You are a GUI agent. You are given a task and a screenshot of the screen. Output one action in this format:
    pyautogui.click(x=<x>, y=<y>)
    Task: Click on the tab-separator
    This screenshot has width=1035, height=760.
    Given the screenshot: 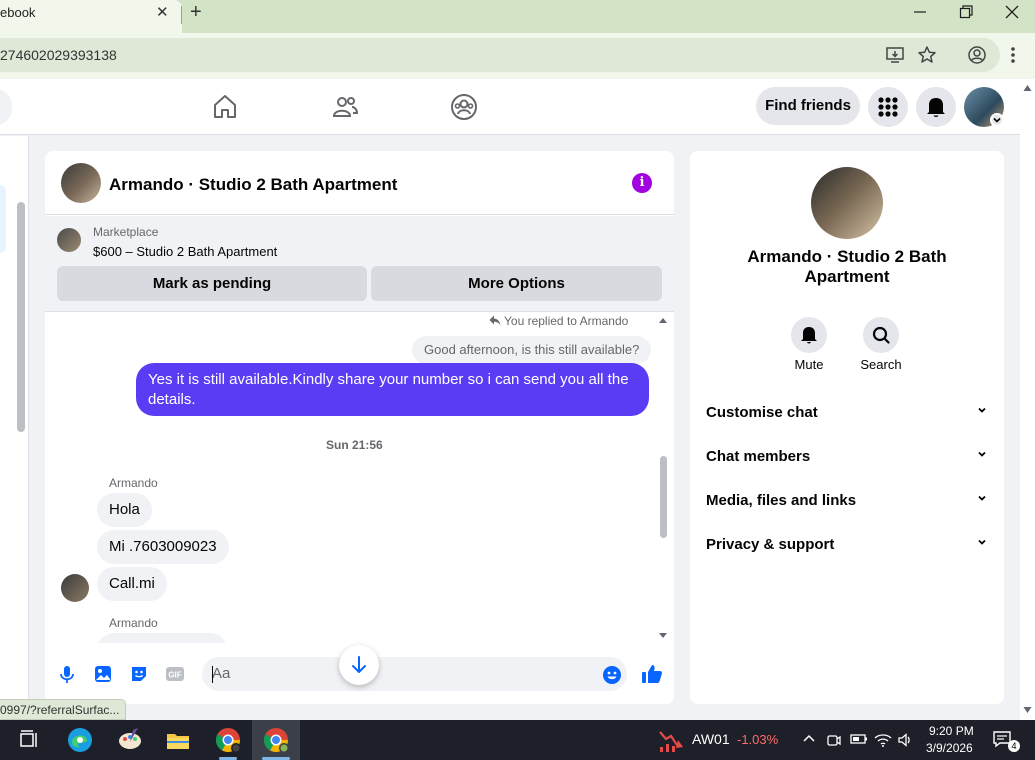 What is the action you would take?
    pyautogui.click(x=181, y=15)
    